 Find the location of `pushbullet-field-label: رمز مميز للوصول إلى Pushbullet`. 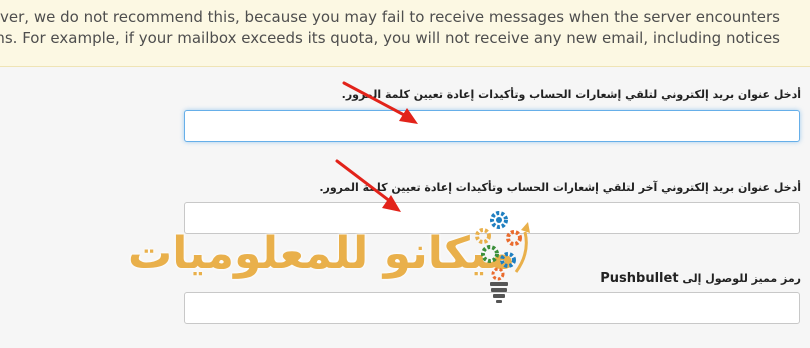

pushbullet-field-label: رمز مميز للوصول إلى Pushbullet is located at coordinates (700, 278).